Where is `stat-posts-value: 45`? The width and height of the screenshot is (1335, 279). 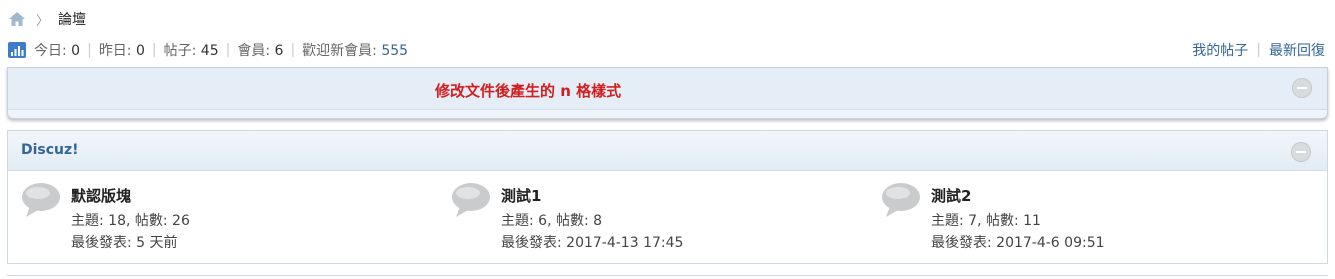
stat-posts-value: 45 is located at coordinates (209, 51).